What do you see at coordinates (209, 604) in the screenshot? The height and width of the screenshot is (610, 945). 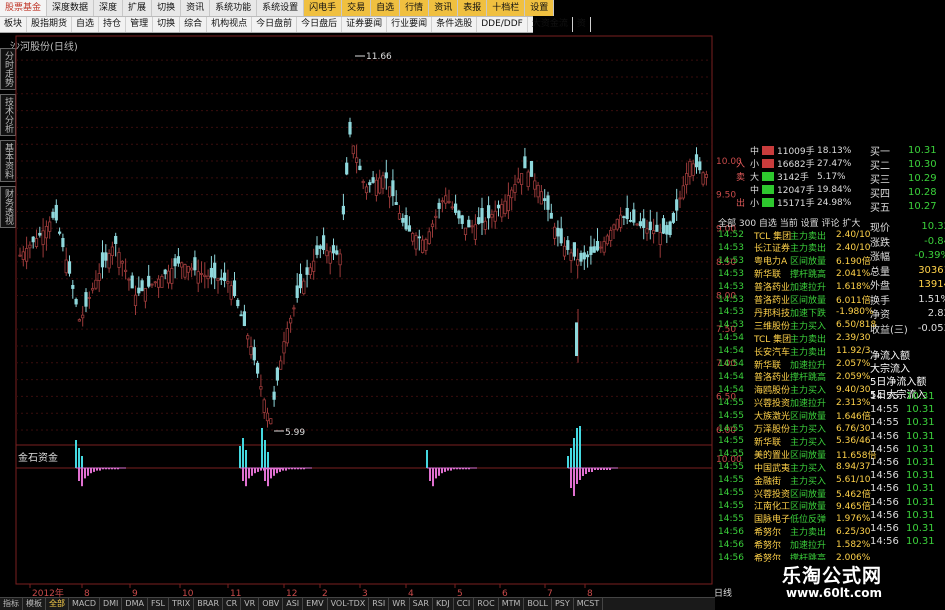 I see `indicator-tab-8: BRAR` at bounding box center [209, 604].